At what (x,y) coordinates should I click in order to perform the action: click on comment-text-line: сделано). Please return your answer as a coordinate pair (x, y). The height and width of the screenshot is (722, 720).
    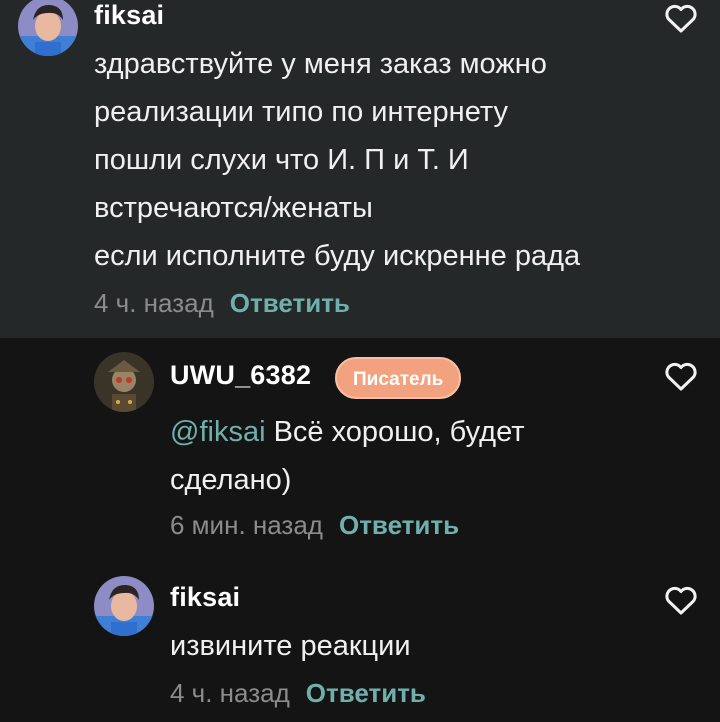
    Looking at the image, I should click on (231, 480).